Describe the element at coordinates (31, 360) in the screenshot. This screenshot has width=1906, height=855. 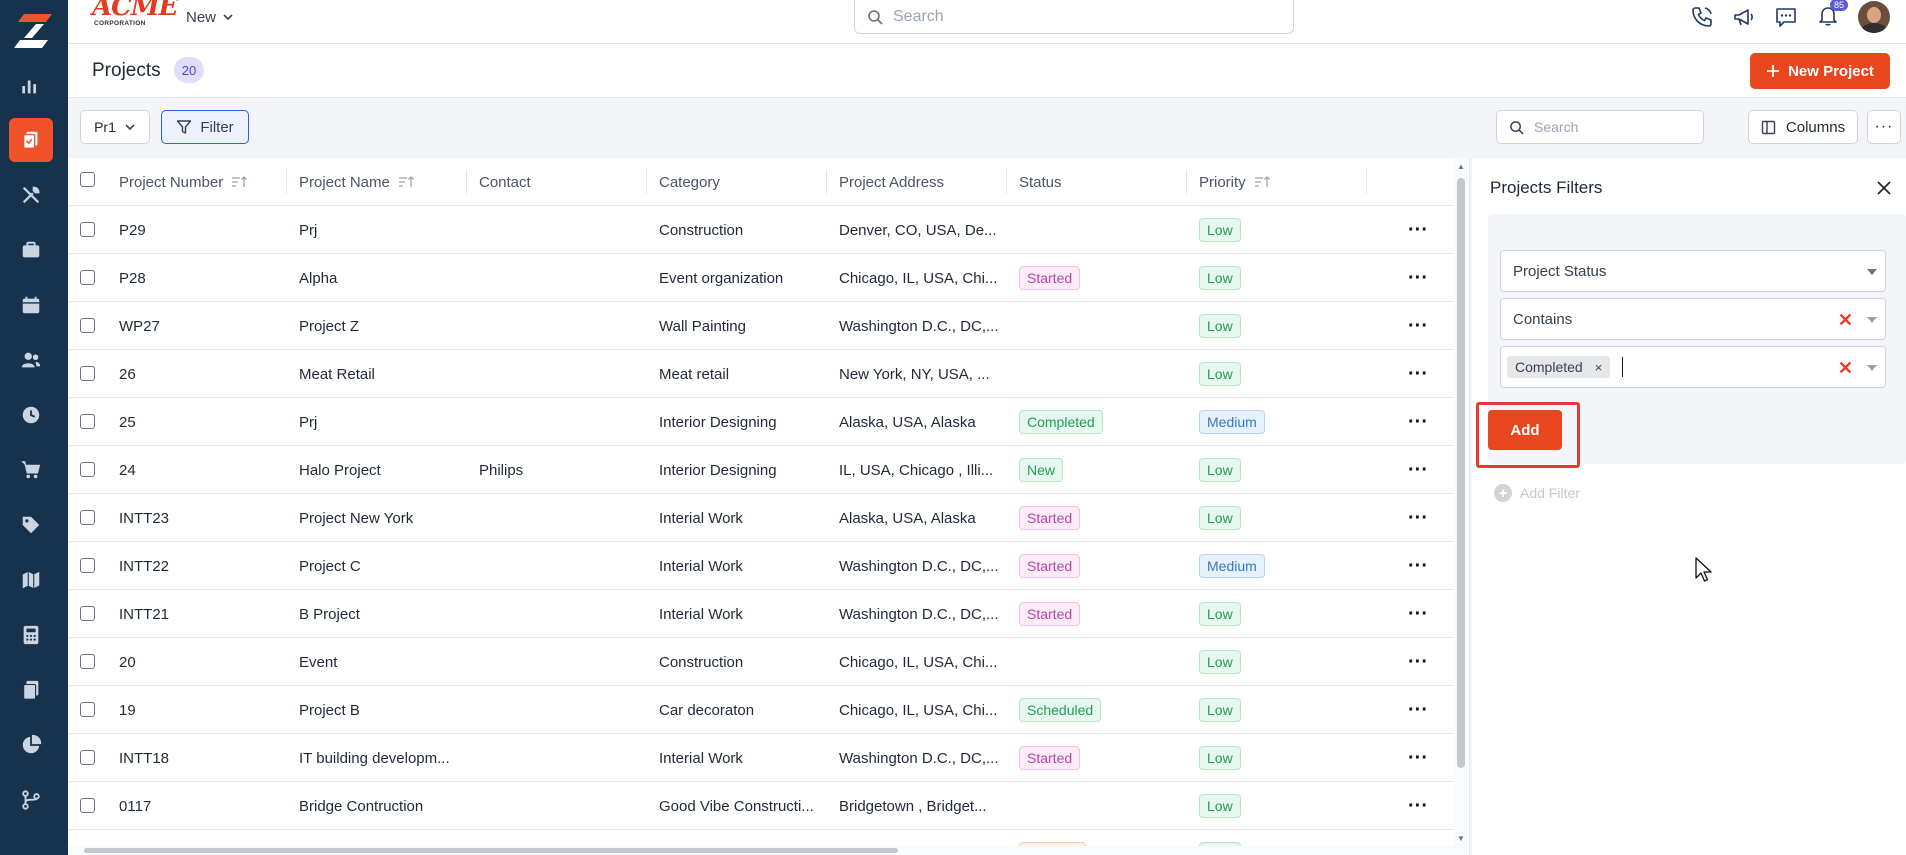
I see `sidebar-item-users` at that location.